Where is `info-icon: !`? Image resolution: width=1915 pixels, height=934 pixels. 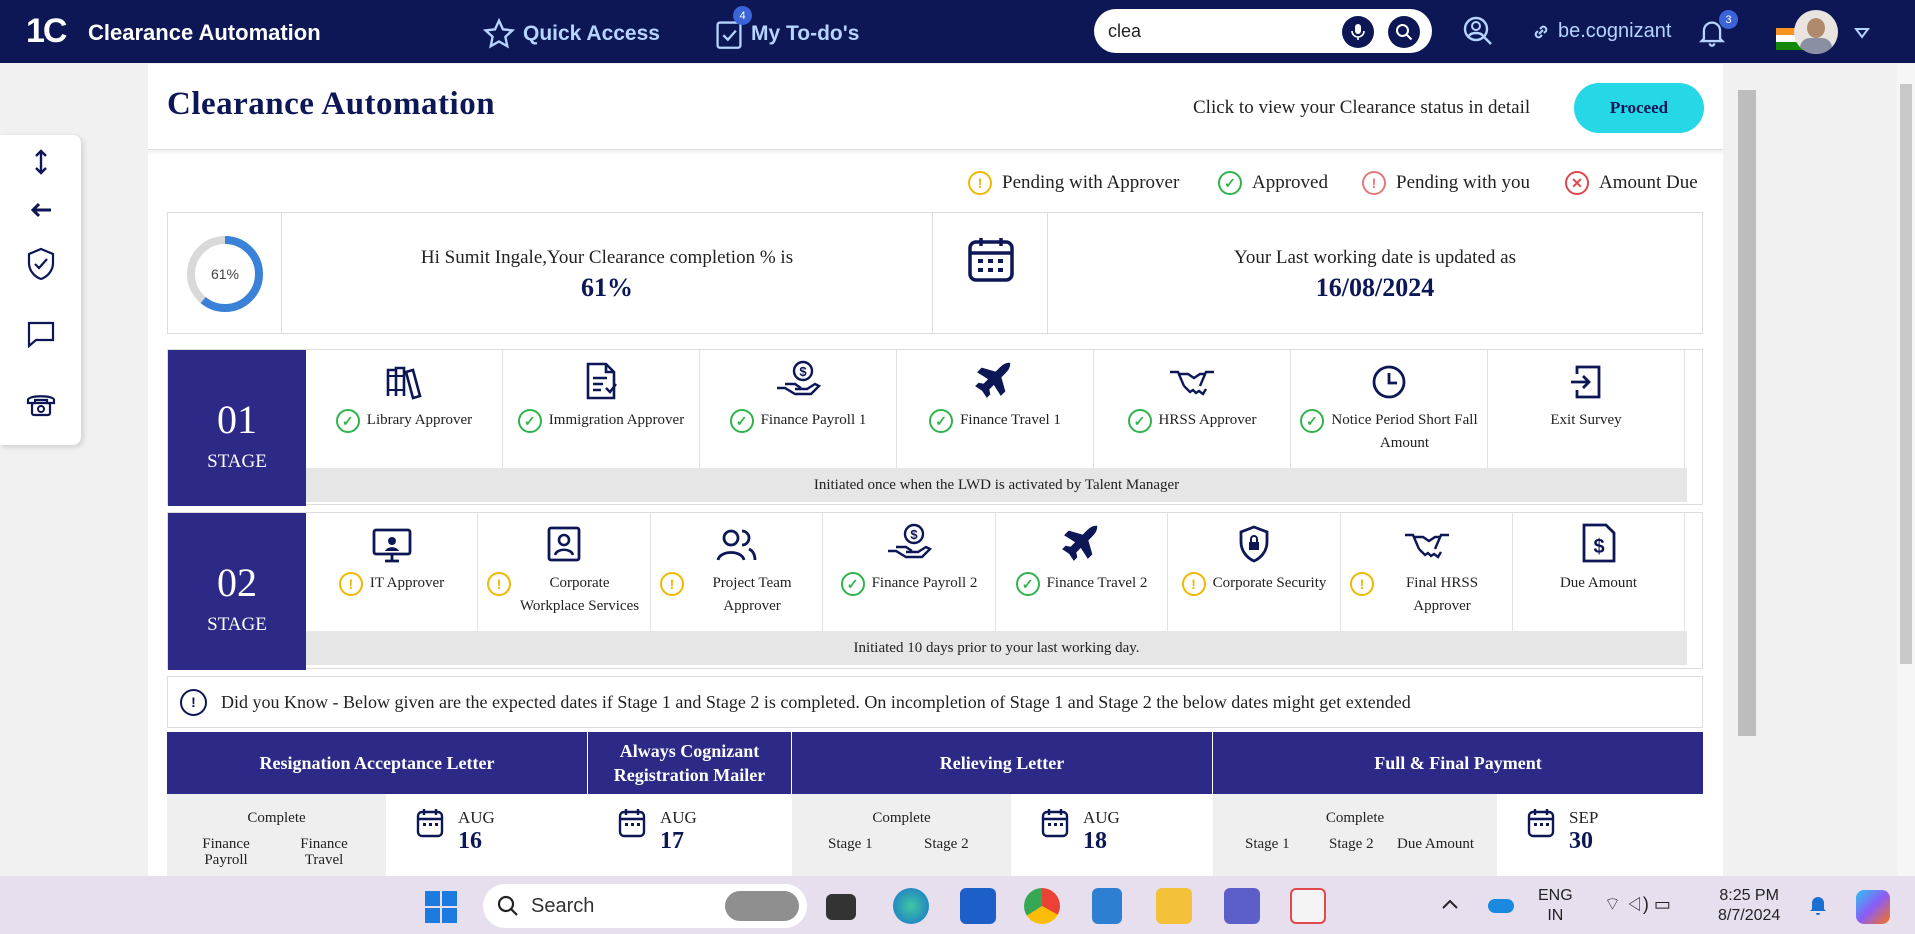 info-icon: ! is located at coordinates (193, 702).